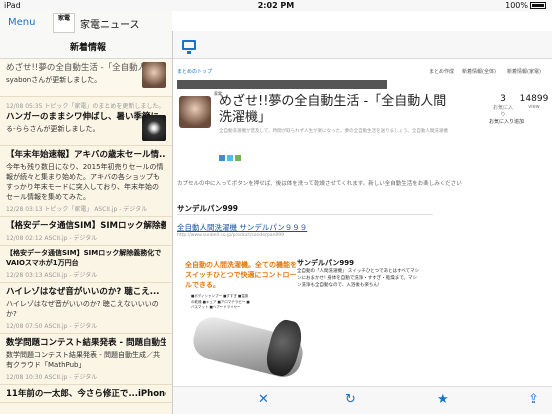 The height and width of the screenshot is (414, 552). Describe the element at coordinates (189, 47) in the screenshot. I see `monitor-icon` at that location.